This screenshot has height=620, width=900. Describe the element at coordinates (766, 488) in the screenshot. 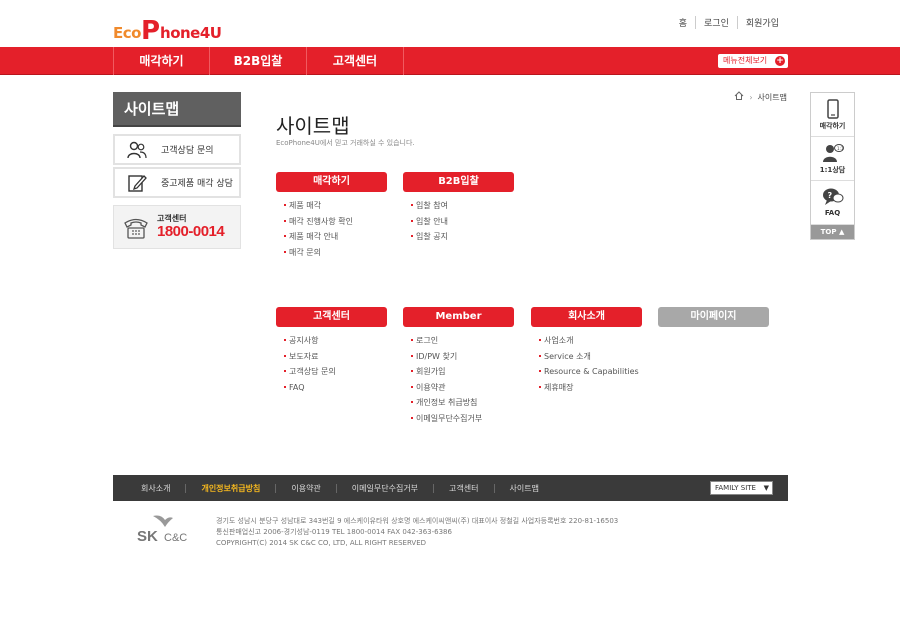

I see `caret-down-icon: ▼` at that location.